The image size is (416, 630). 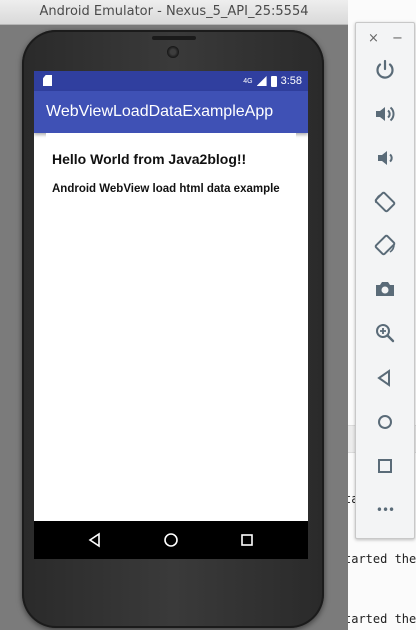 I want to click on zoom-in-icon, so click(x=385, y=333).